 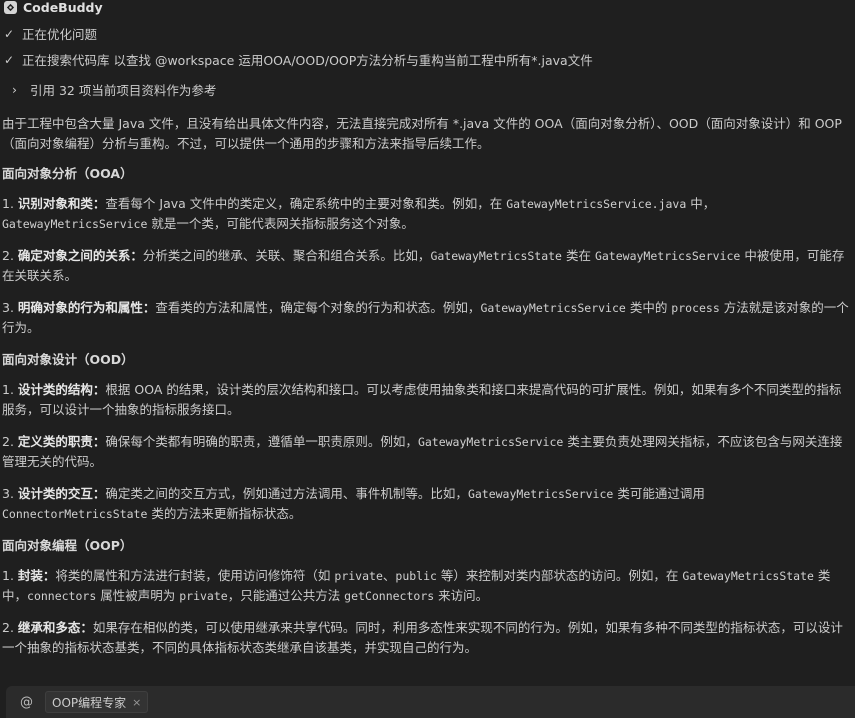 I want to click on section-heading-ood: 面向对象设计（OOD）, so click(x=68, y=359).